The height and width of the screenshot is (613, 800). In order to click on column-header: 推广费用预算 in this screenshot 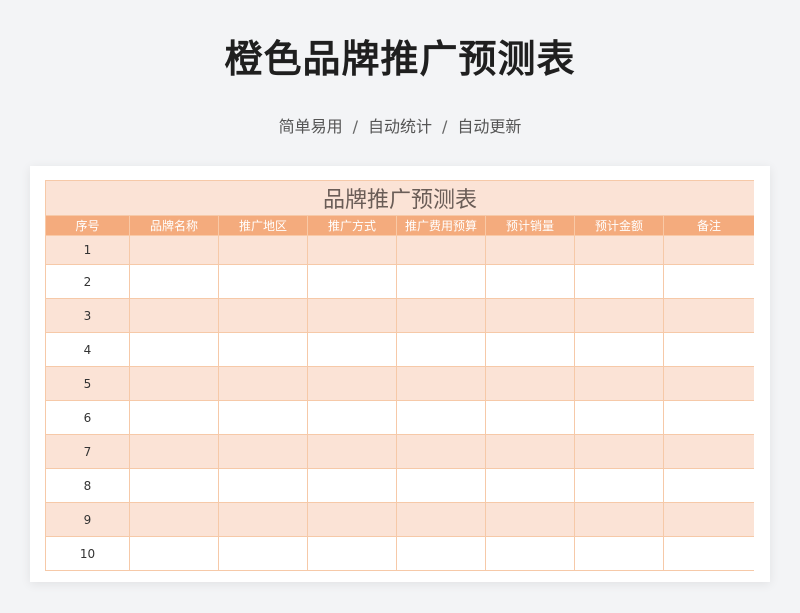, I will do `click(441, 225)`.